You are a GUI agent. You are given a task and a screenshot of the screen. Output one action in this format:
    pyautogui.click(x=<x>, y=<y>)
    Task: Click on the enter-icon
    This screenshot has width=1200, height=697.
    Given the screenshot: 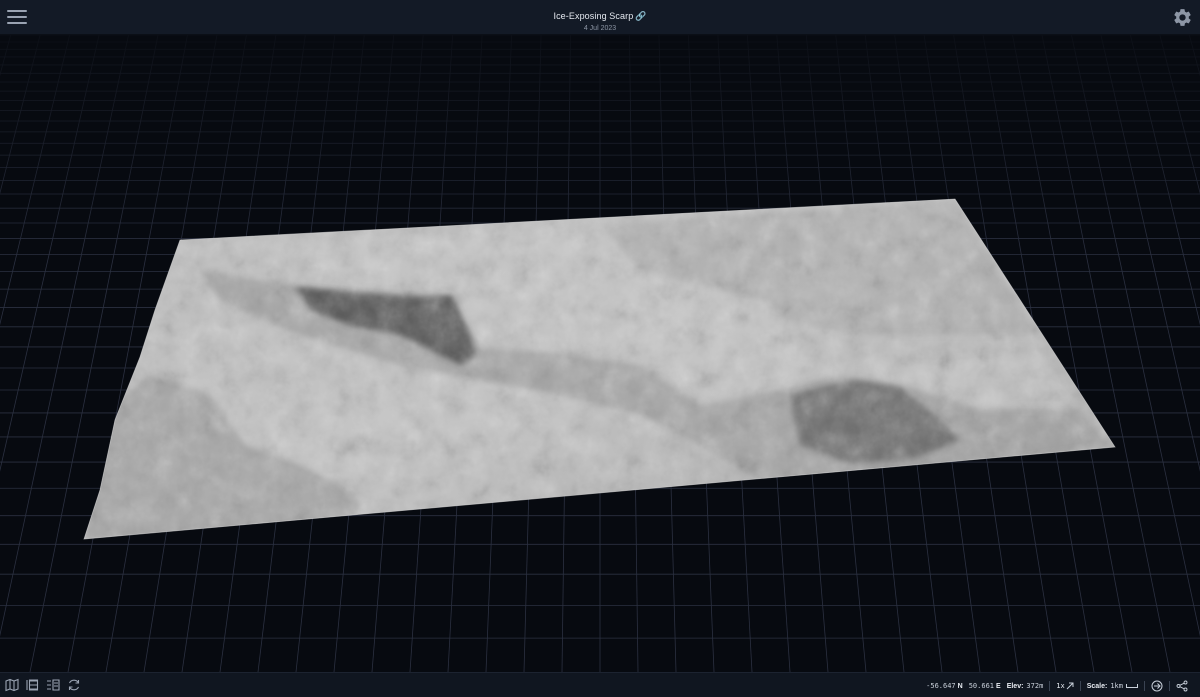 What is the action you would take?
    pyautogui.click(x=1157, y=686)
    